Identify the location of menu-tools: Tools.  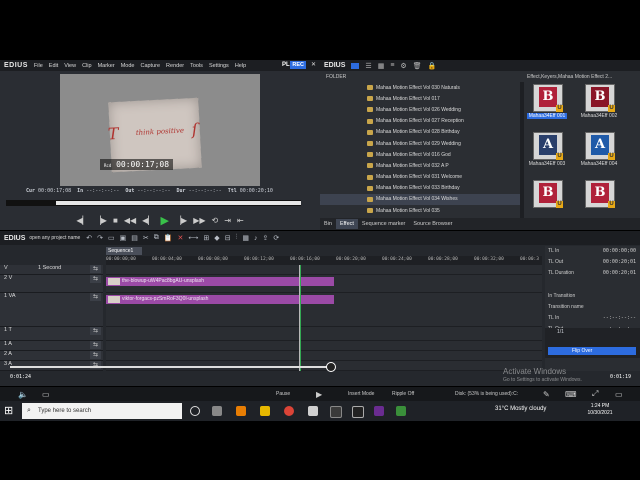
(196, 66).